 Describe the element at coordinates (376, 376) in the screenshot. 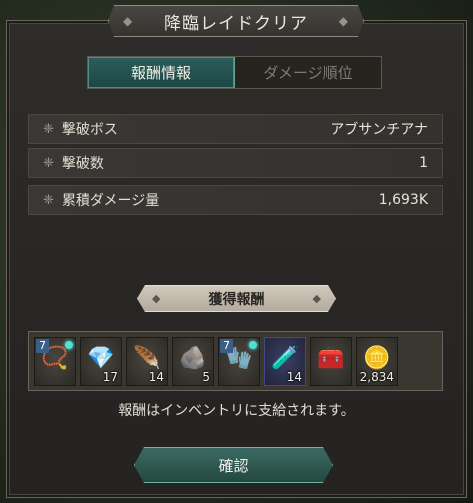

I see `reward-quantity: 2,834` at that location.